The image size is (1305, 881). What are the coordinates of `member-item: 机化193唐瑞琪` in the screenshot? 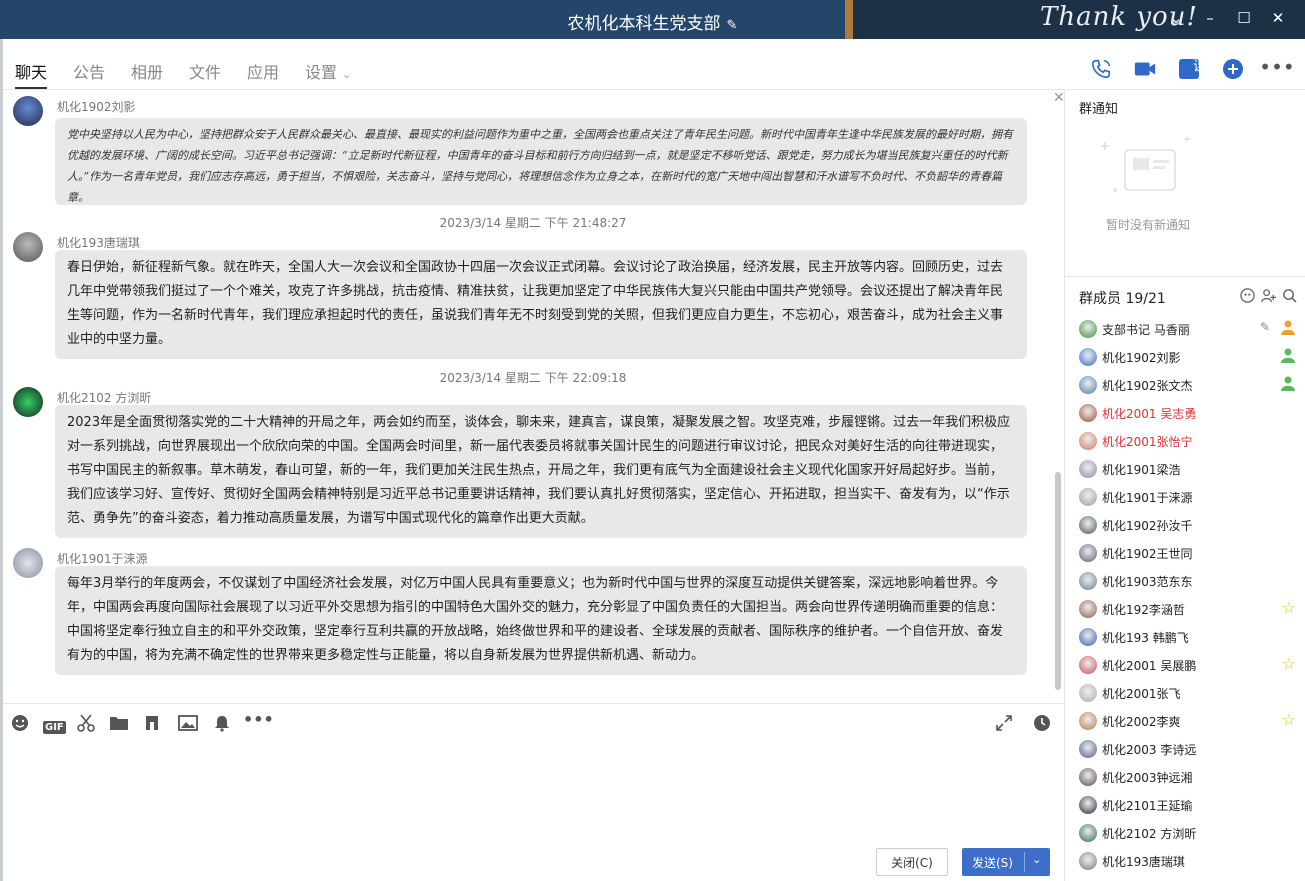 It's located at (1185, 861).